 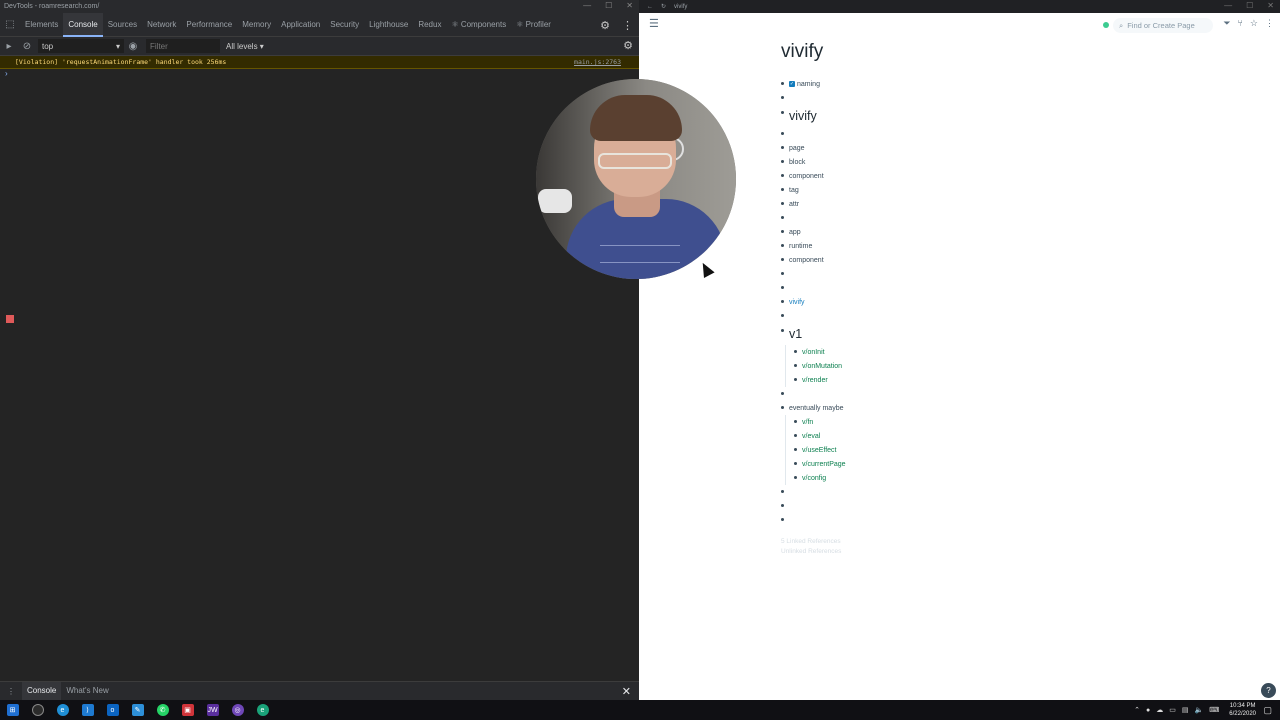 I want to click on page-link: v/useEffect, so click(x=819, y=450).